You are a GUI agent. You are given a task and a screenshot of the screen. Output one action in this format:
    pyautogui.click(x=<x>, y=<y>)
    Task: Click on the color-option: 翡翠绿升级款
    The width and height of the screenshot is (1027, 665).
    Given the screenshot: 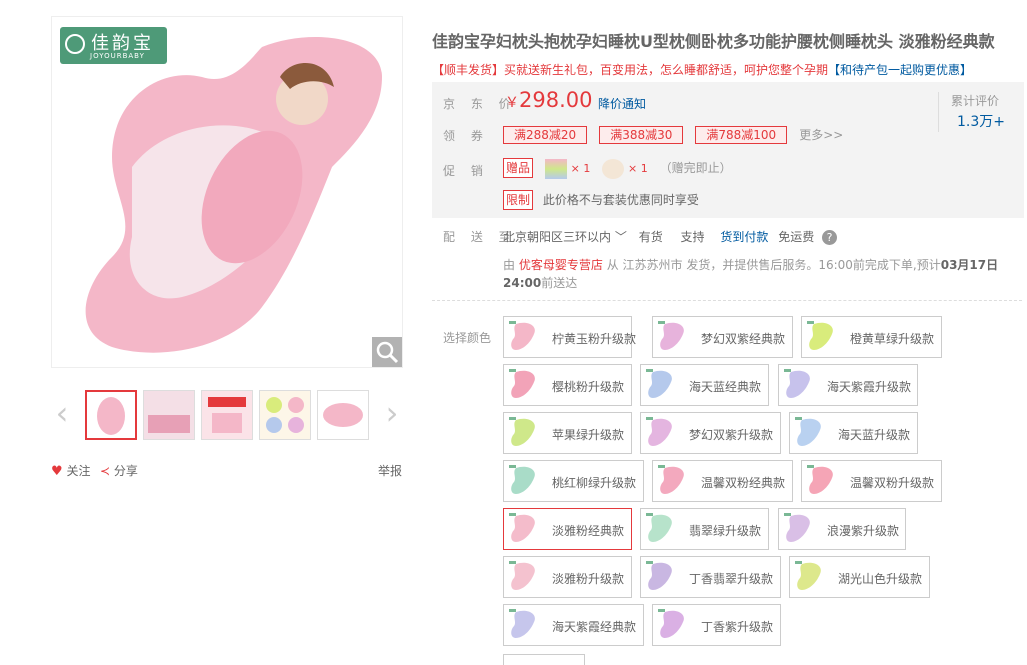 What is the action you would take?
    pyautogui.click(x=704, y=529)
    